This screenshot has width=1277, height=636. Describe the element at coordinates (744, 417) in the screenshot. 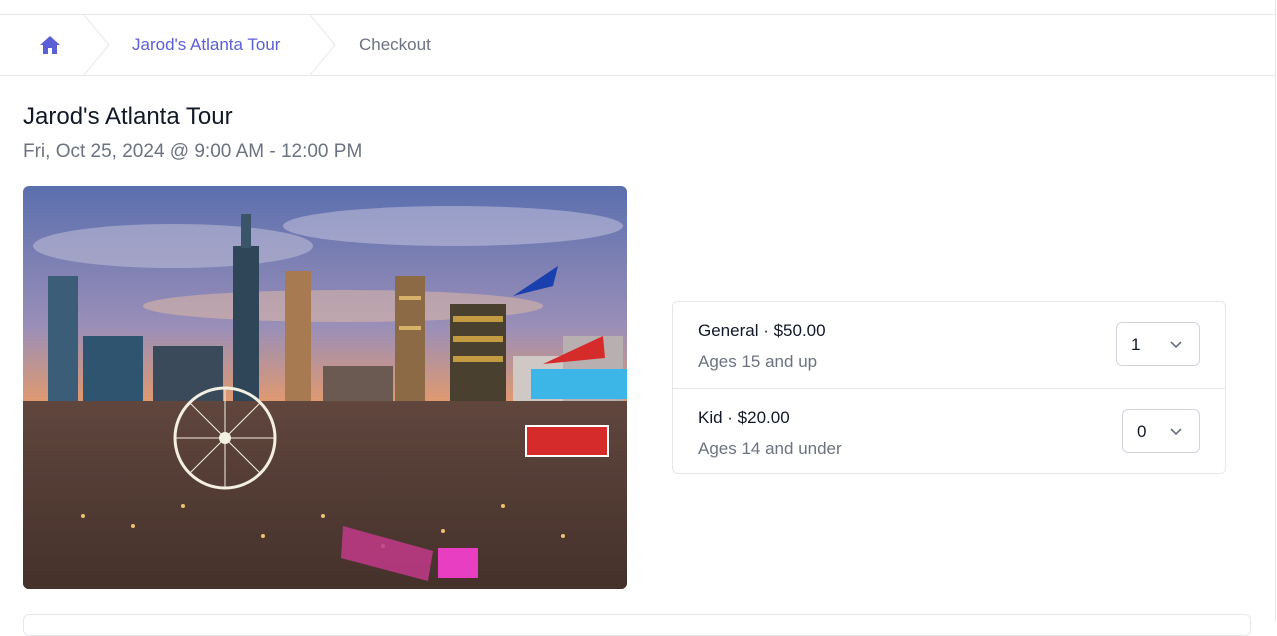

I see `ticket-name: Kid · $20.00` at that location.